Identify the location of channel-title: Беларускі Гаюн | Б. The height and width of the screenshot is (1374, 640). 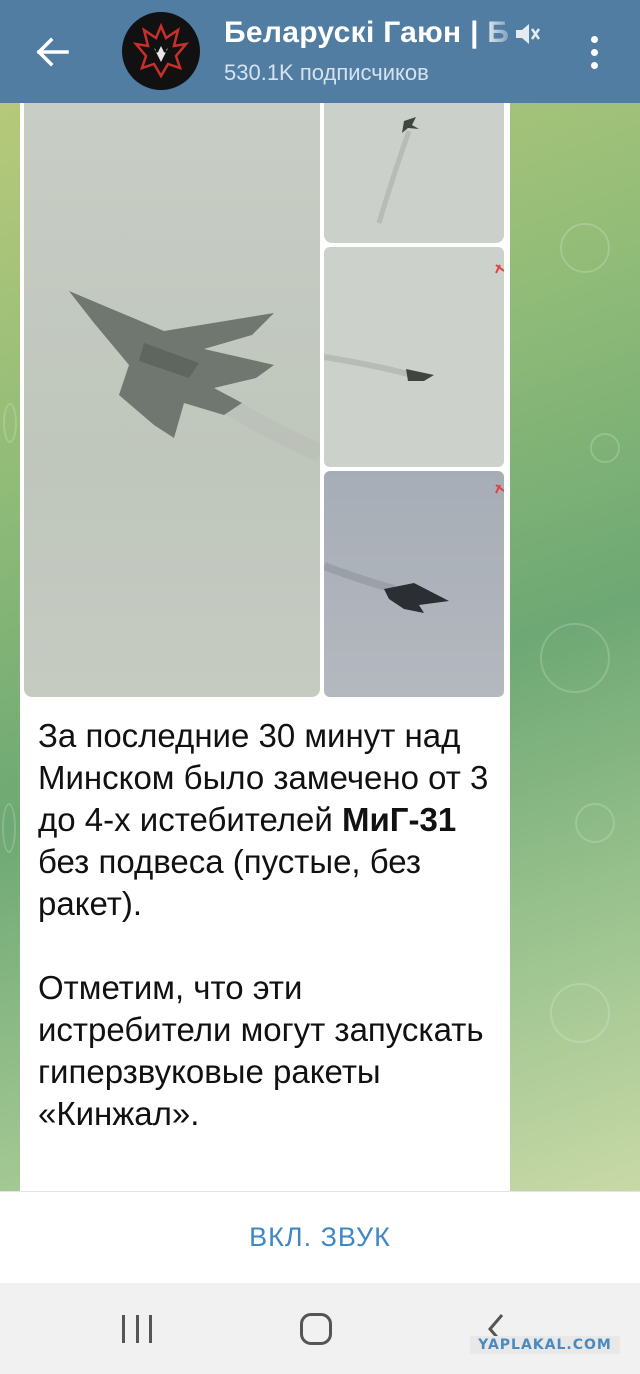
(369, 33).